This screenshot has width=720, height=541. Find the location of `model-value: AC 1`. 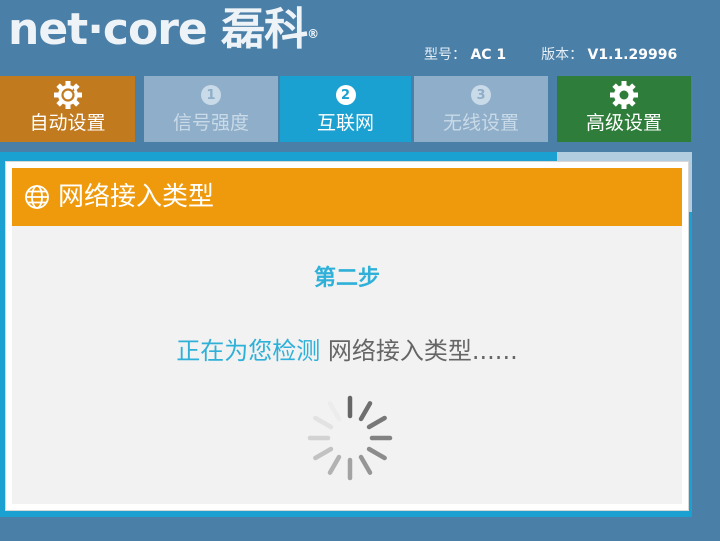

model-value: AC 1 is located at coordinates (488, 55).